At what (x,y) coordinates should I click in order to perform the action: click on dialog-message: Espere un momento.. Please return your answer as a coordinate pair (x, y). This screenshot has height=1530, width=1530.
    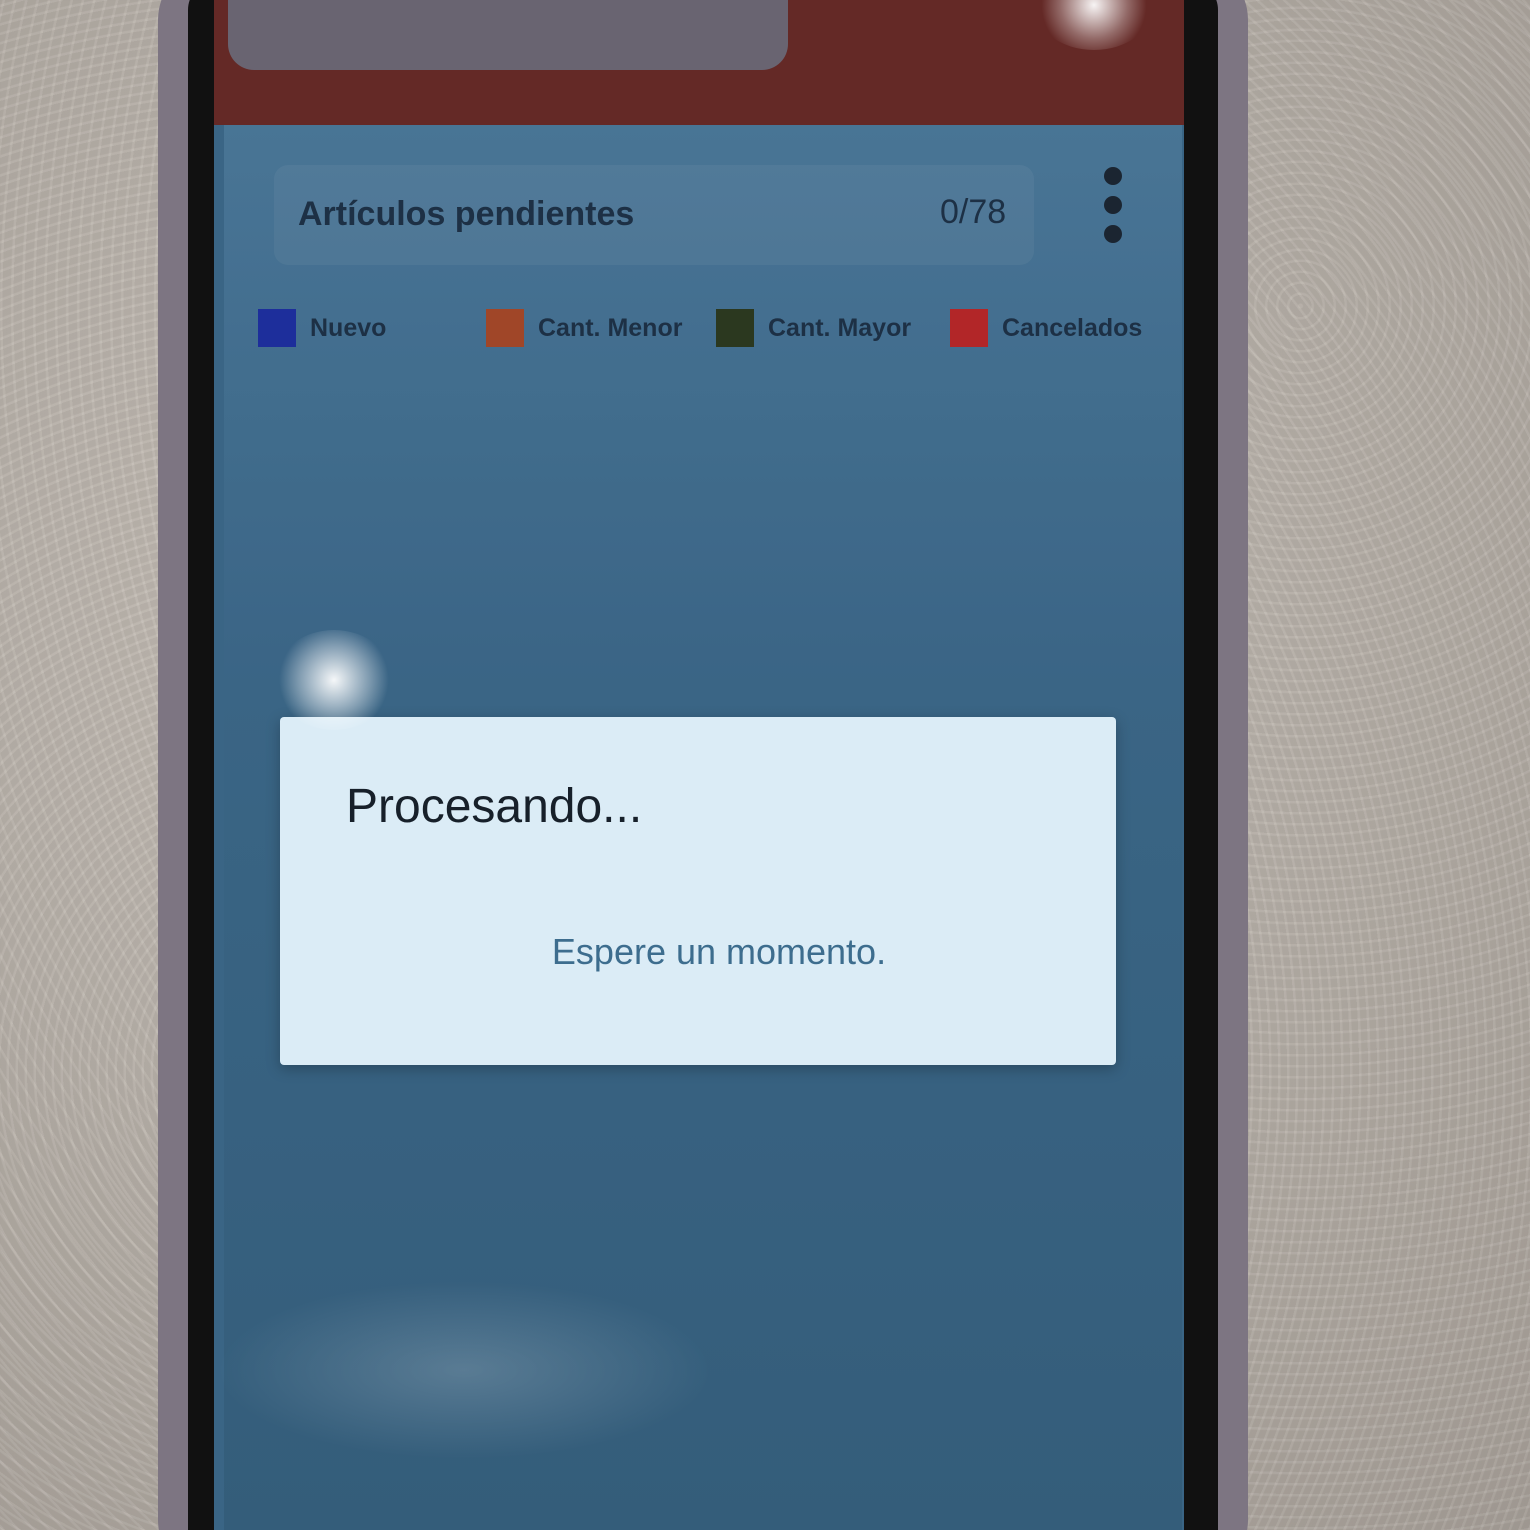
    Looking at the image, I should click on (719, 951).